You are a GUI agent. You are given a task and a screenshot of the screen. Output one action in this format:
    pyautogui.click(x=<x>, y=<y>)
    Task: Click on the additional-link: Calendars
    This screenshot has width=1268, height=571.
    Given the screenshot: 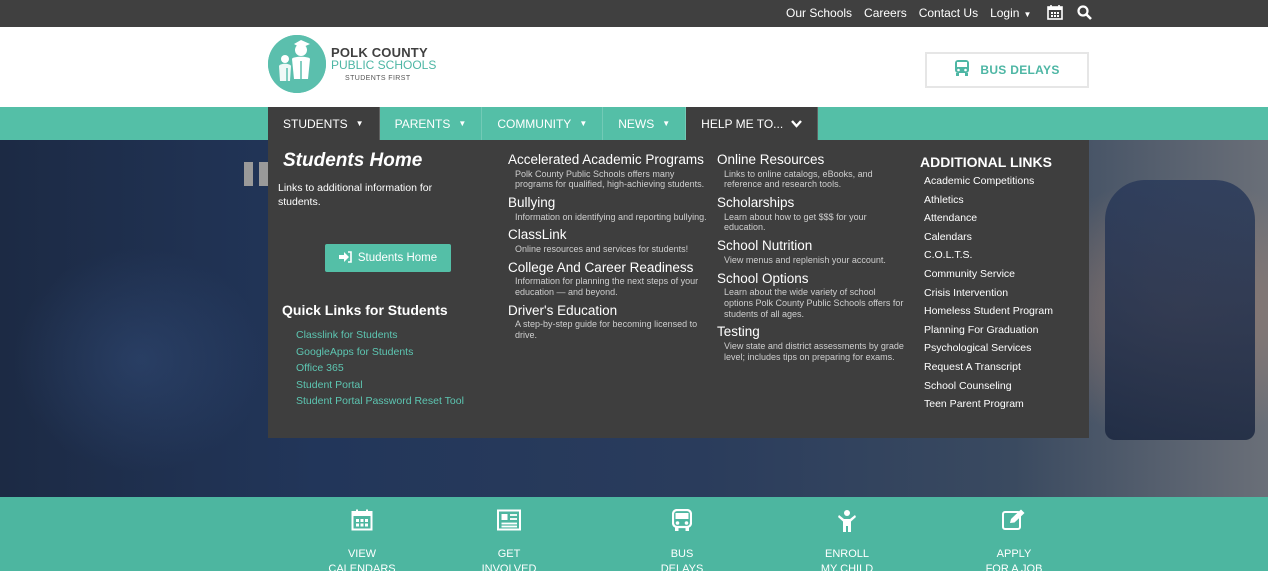 What is the action you would take?
    pyautogui.click(x=1000, y=237)
    